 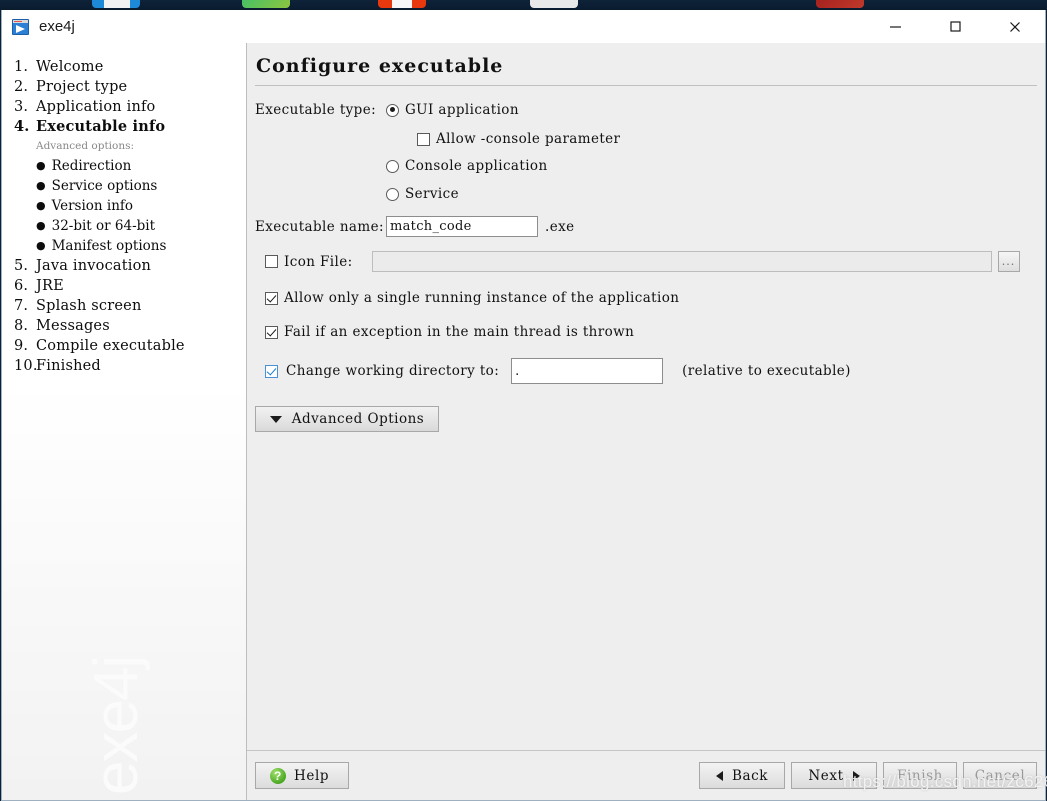 What do you see at coordinates (22, 126) in the screenshot?
I see `step-number: 4.` at bounding box center [22, 126].